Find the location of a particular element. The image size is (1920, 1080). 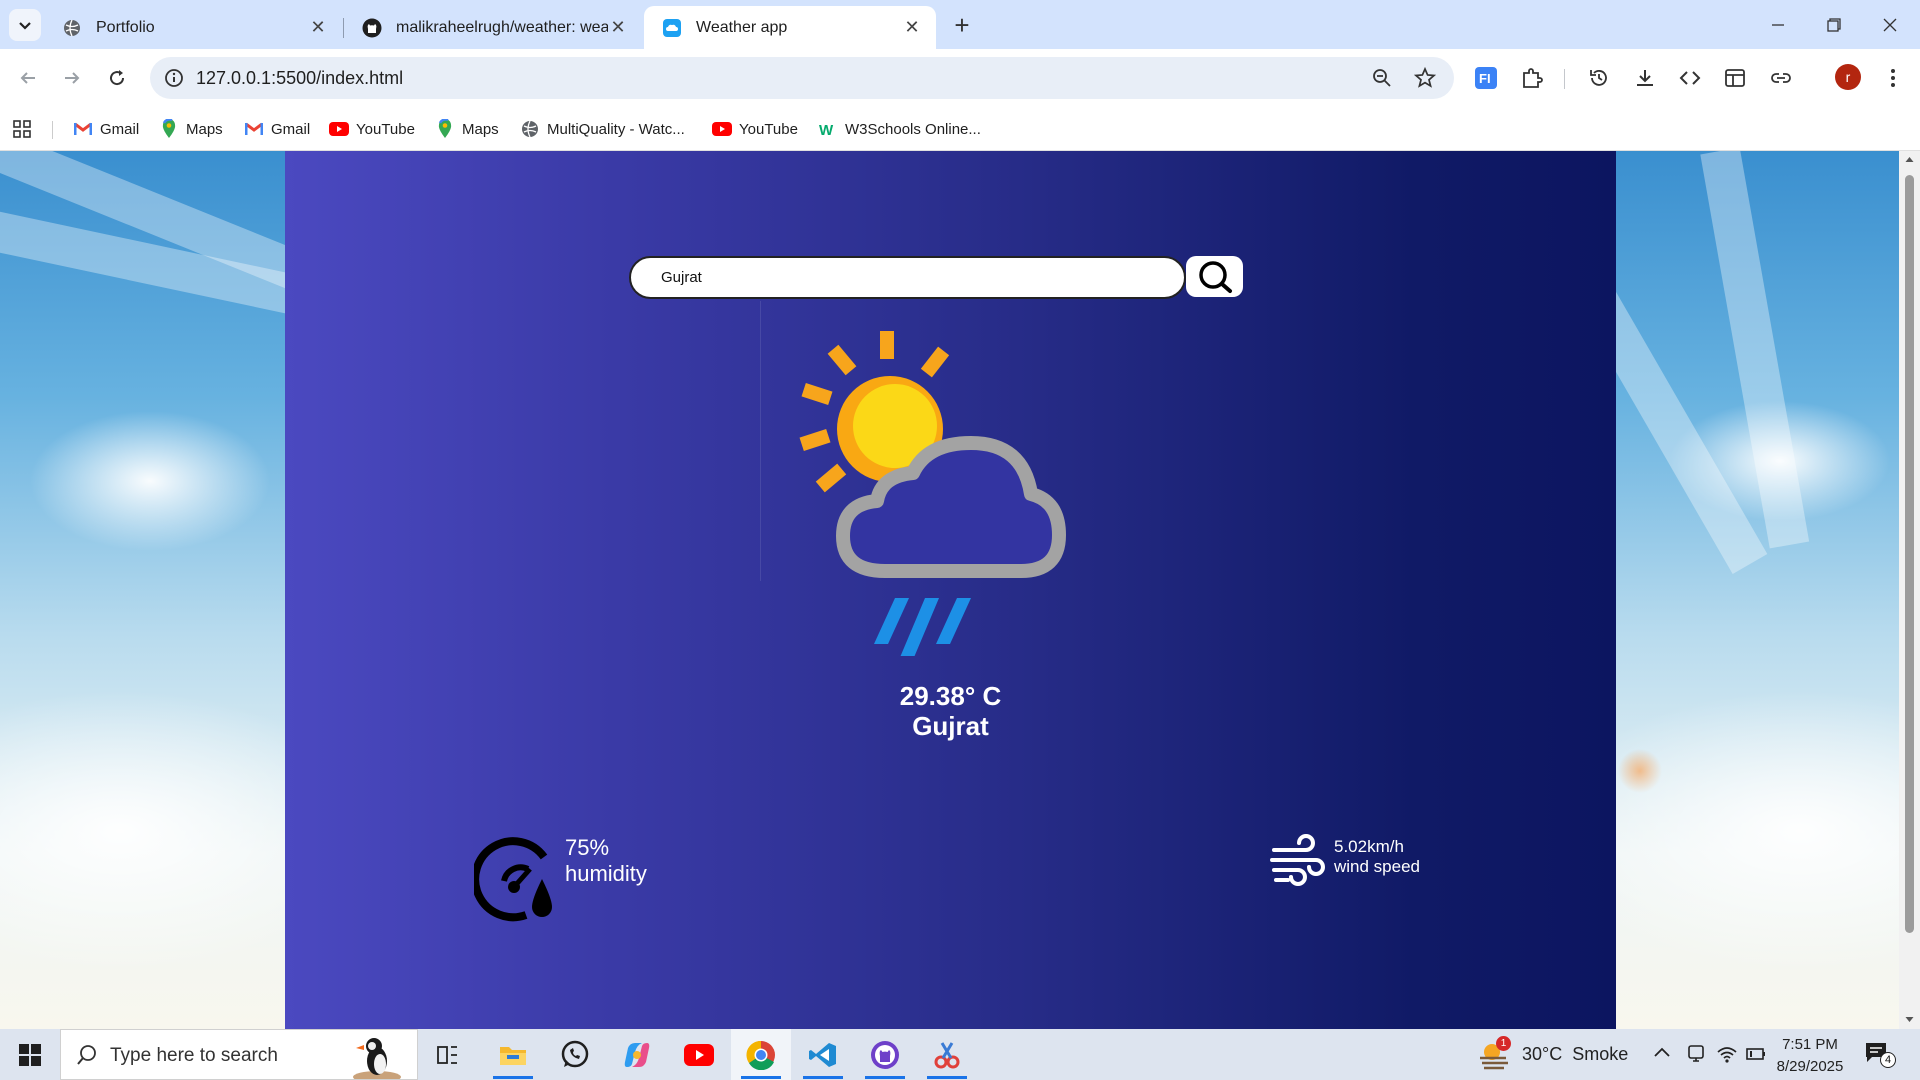

close-window-button is located at coordinates (1890, 24).